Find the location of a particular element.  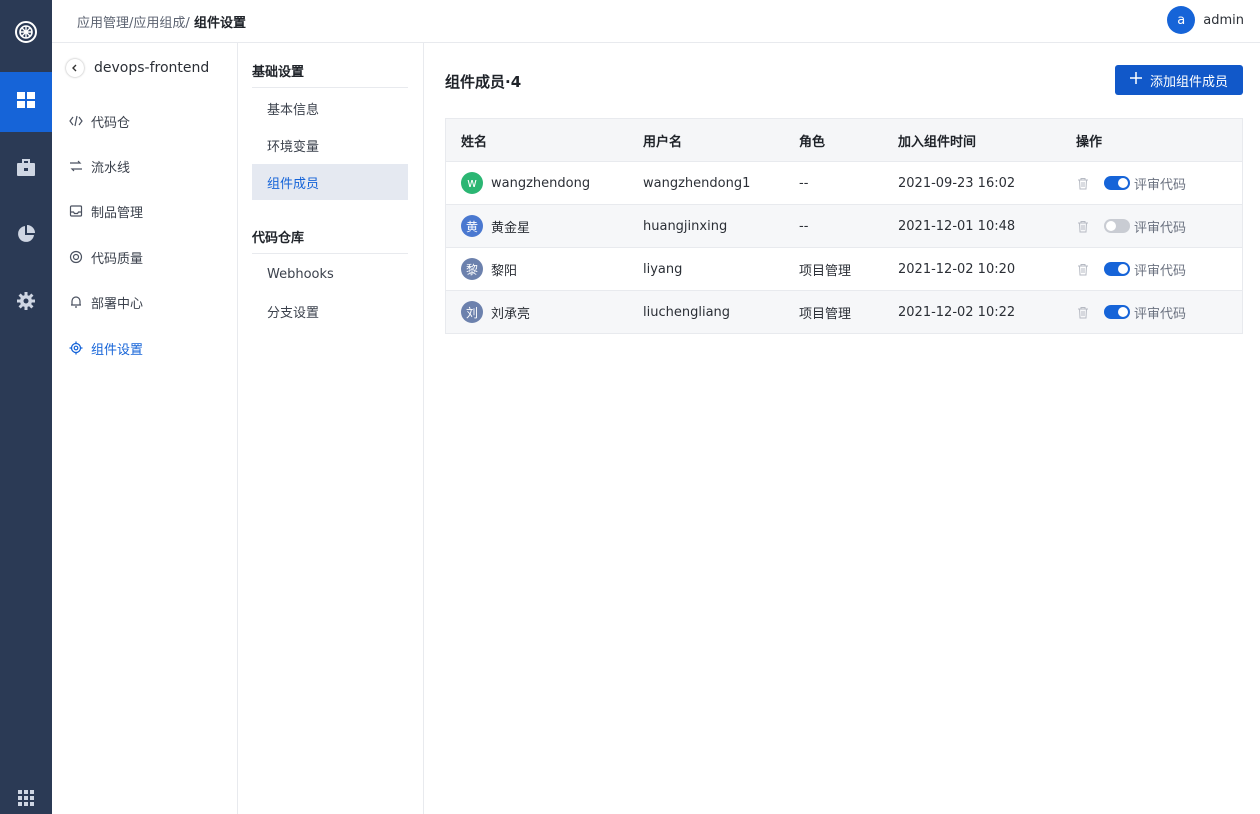

table-row: 黄黄金星 huangjinxing -- 2021-12-01 10:48 评审代码 is located at coordinates (844, 225).